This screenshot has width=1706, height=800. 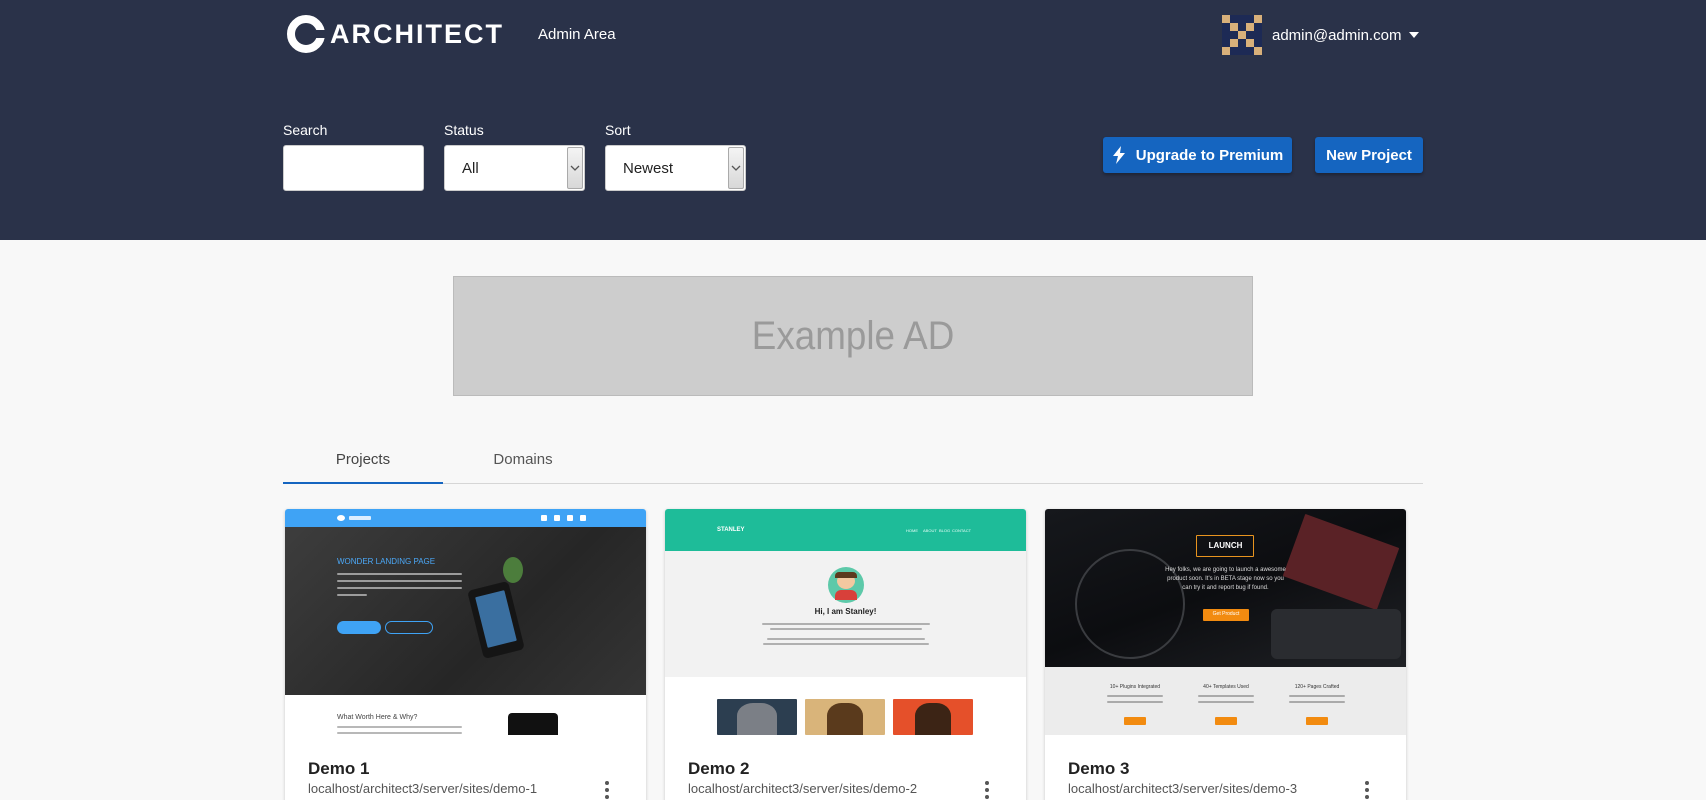 I want to click on search-input, so click(x=353, y=168).